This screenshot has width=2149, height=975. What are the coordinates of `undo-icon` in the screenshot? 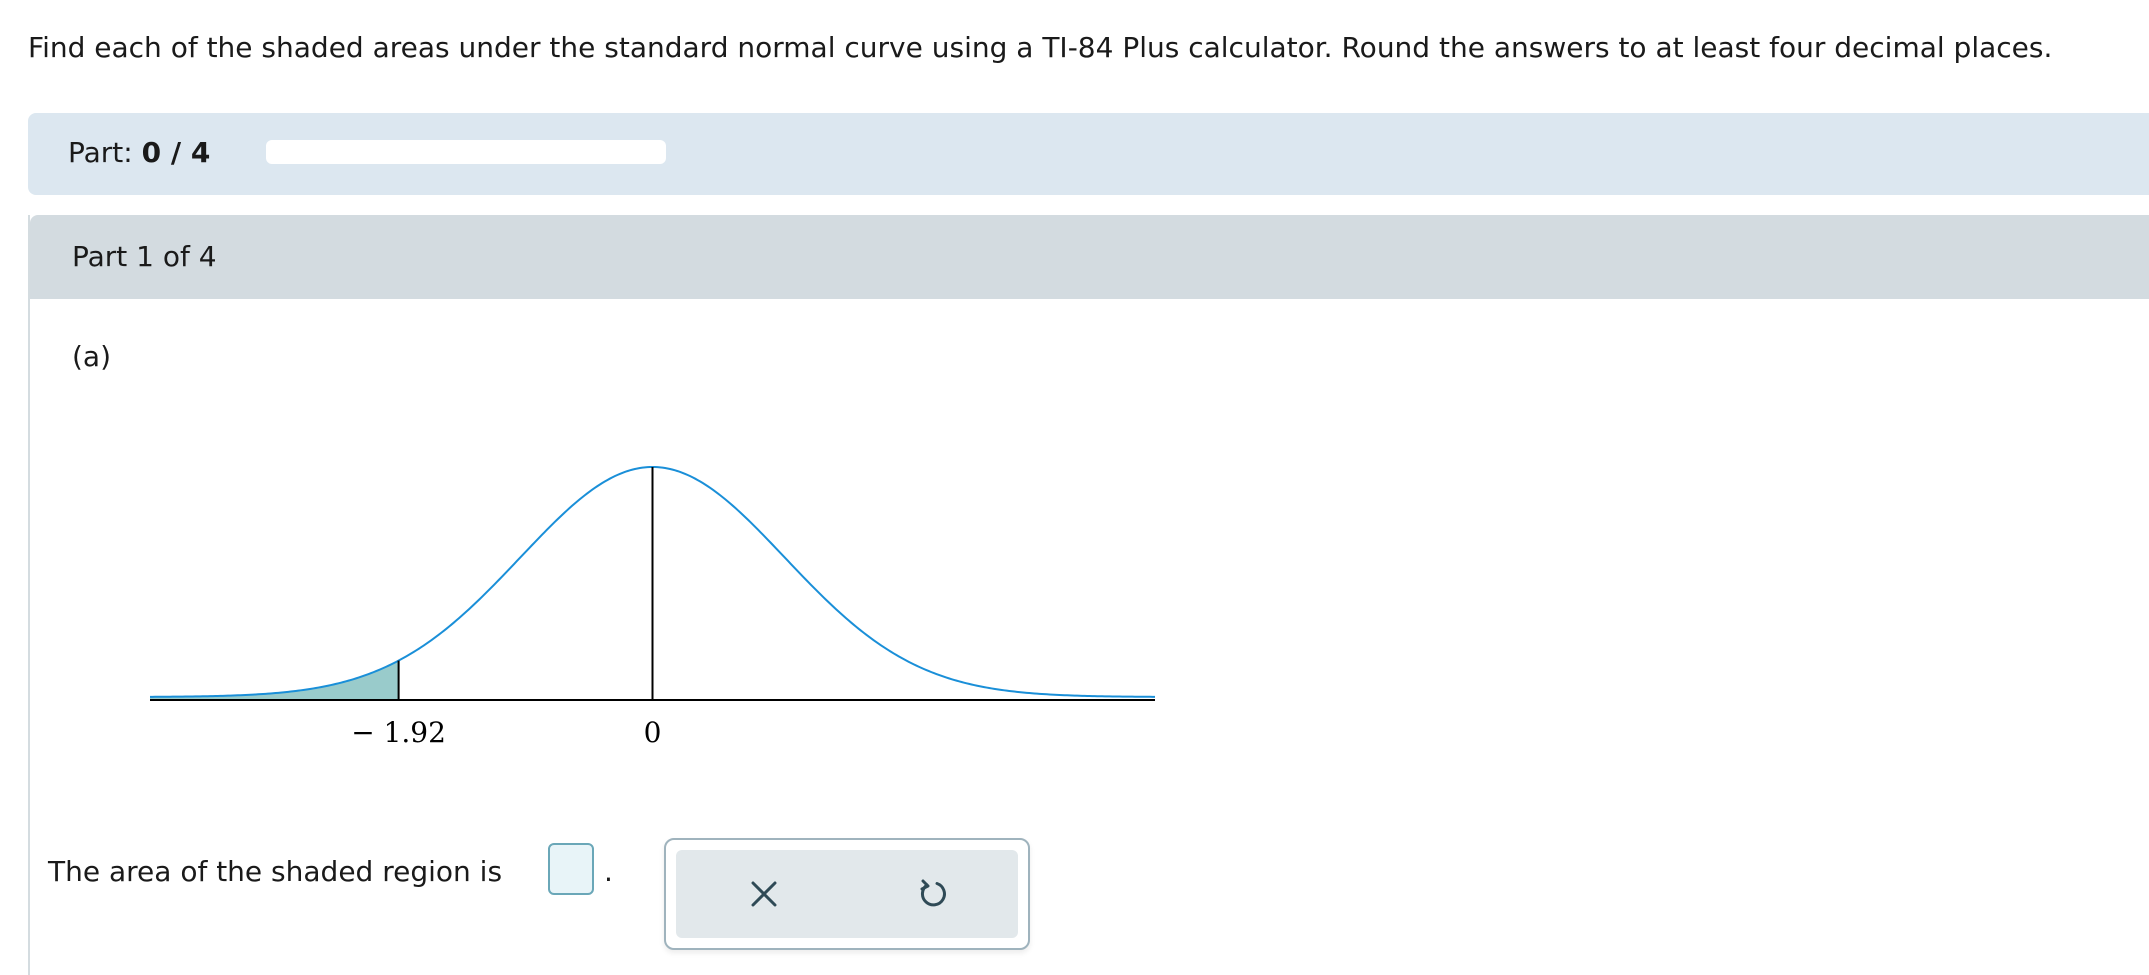 It's located at (933, 893).